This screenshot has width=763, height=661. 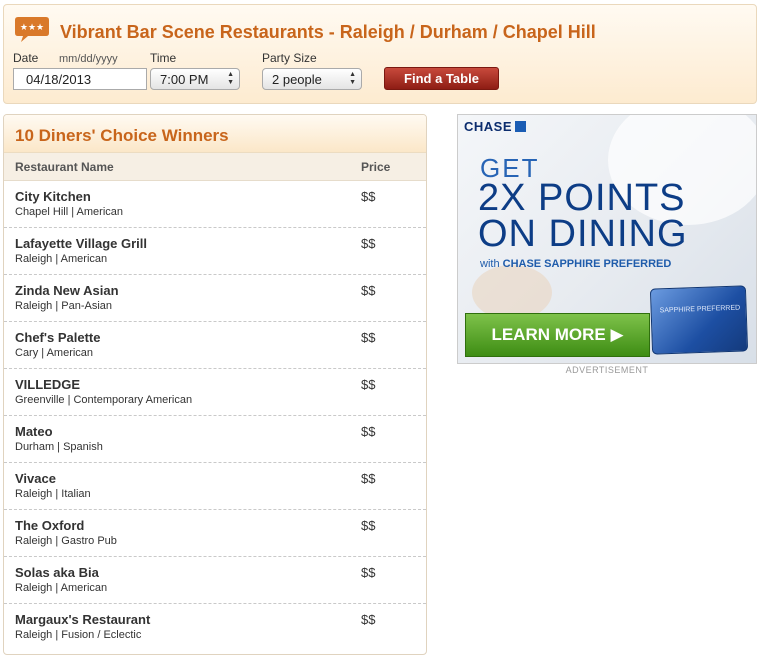 What do you see at coordinates (81, 243) in the screenshot?
I see `restaurant-name-link: Lafayette Village Grill` at bounding box center [81, 243].